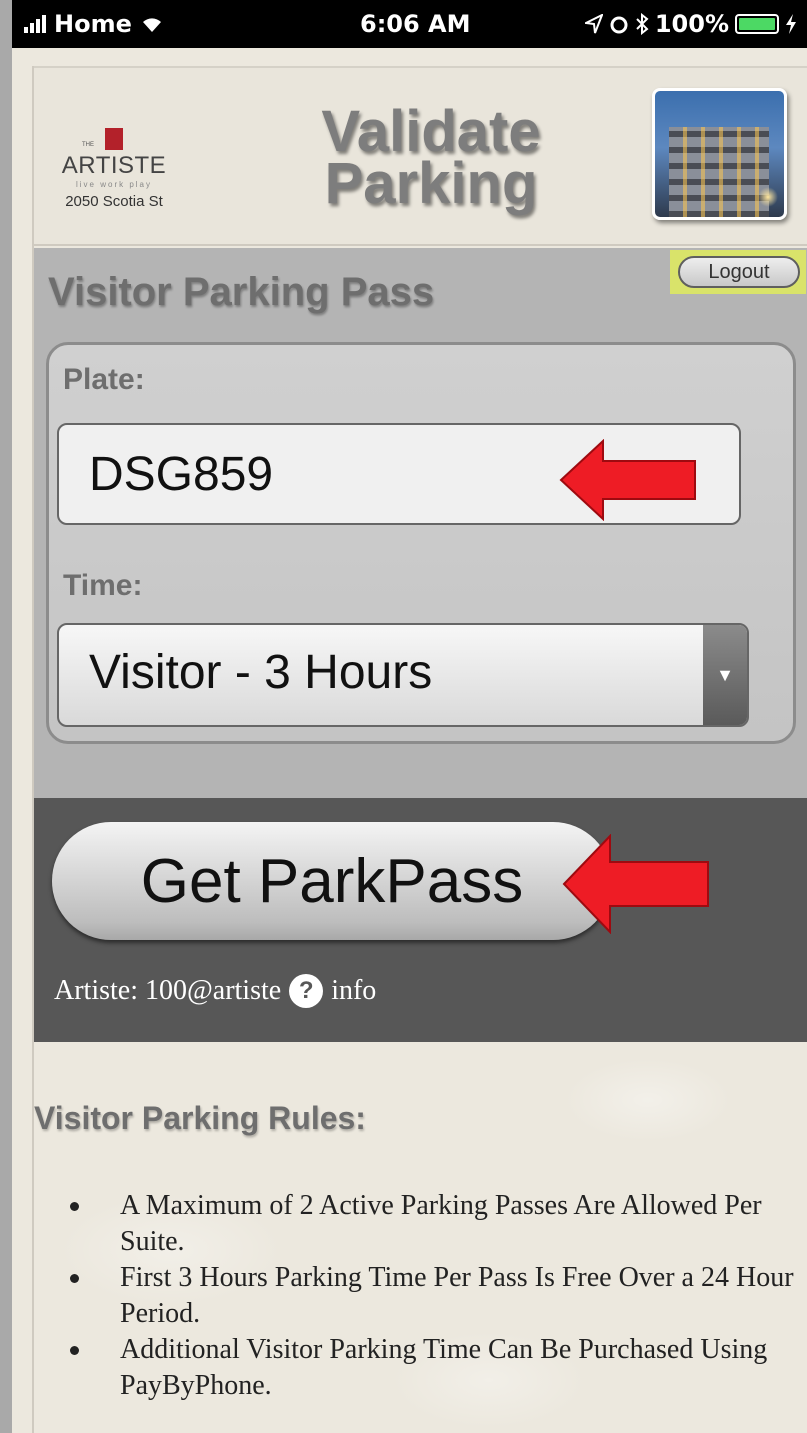 Image resolution: width=807 pixels, height=1433 pixels. I want to click on status-left: Home, so click(94, 24).